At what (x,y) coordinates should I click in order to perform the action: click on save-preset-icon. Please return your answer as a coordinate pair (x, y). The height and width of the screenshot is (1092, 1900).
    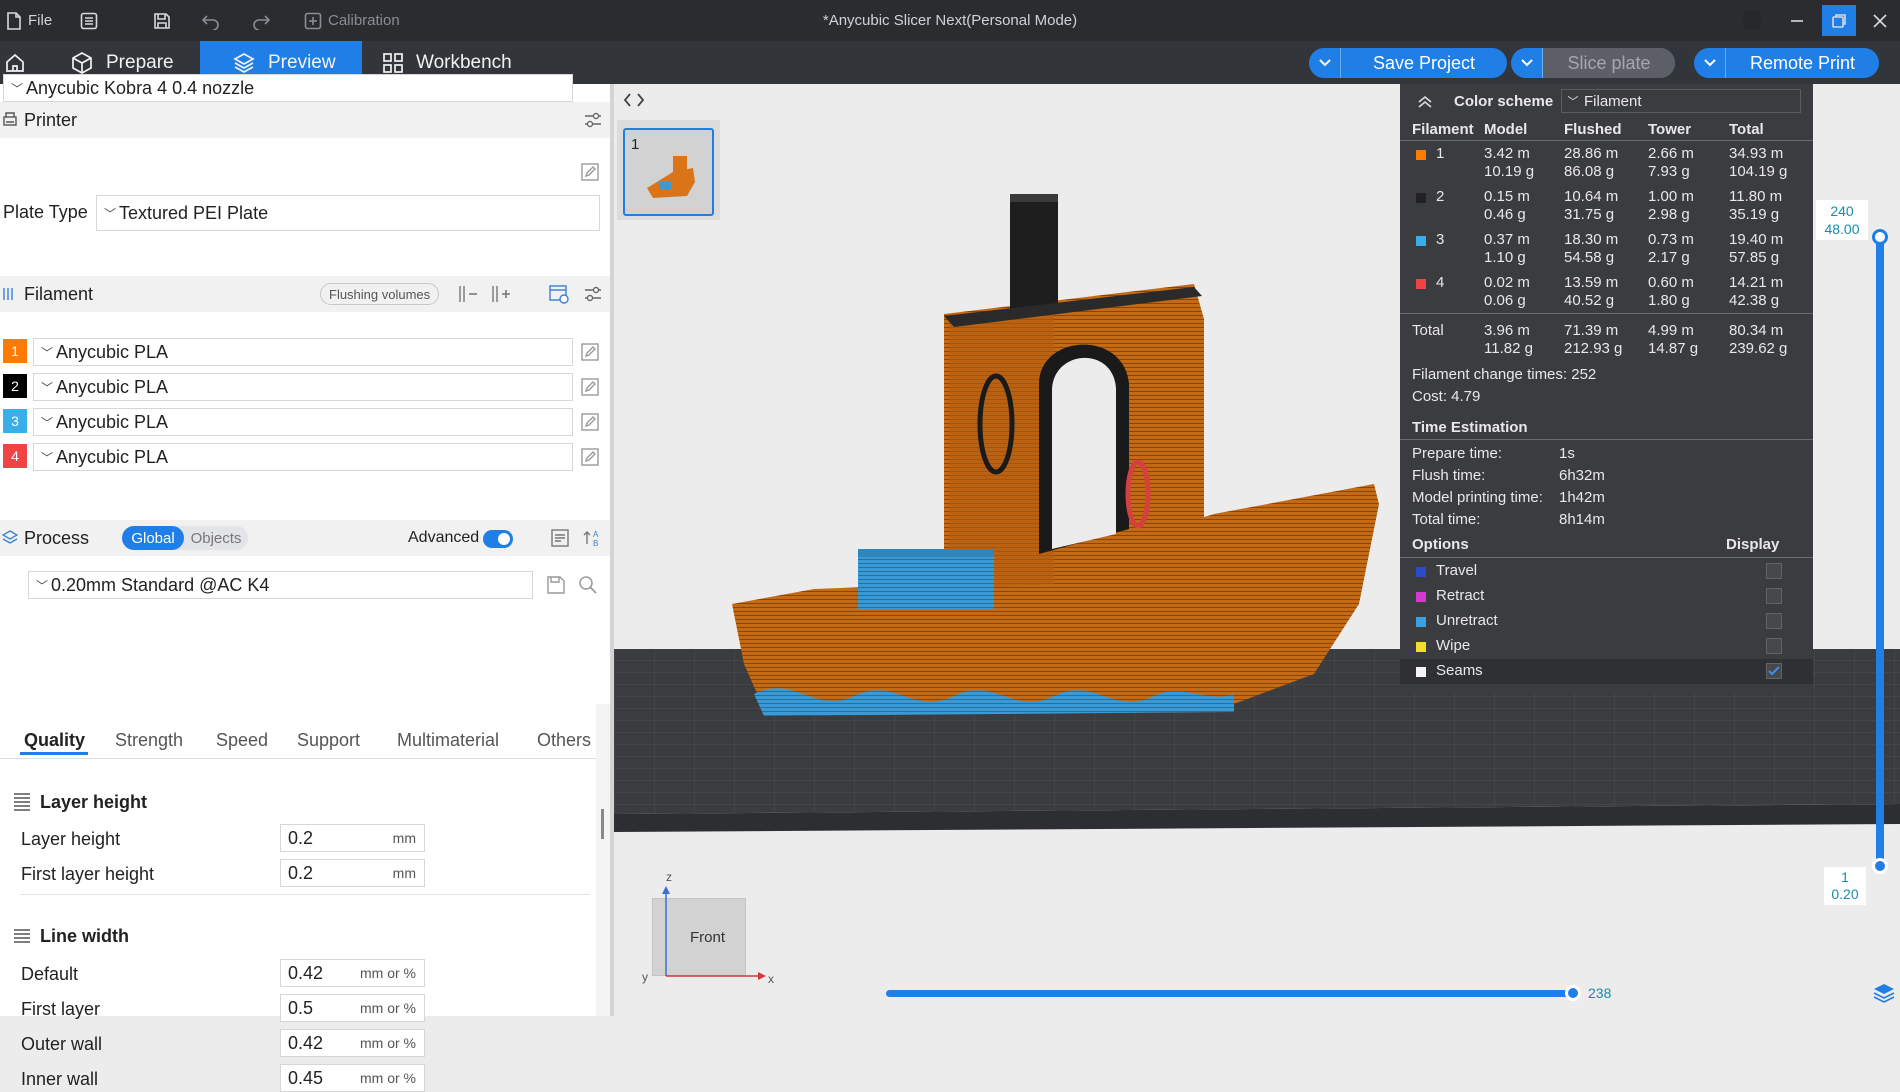
    Looking at the image, I should click on (556, 585).